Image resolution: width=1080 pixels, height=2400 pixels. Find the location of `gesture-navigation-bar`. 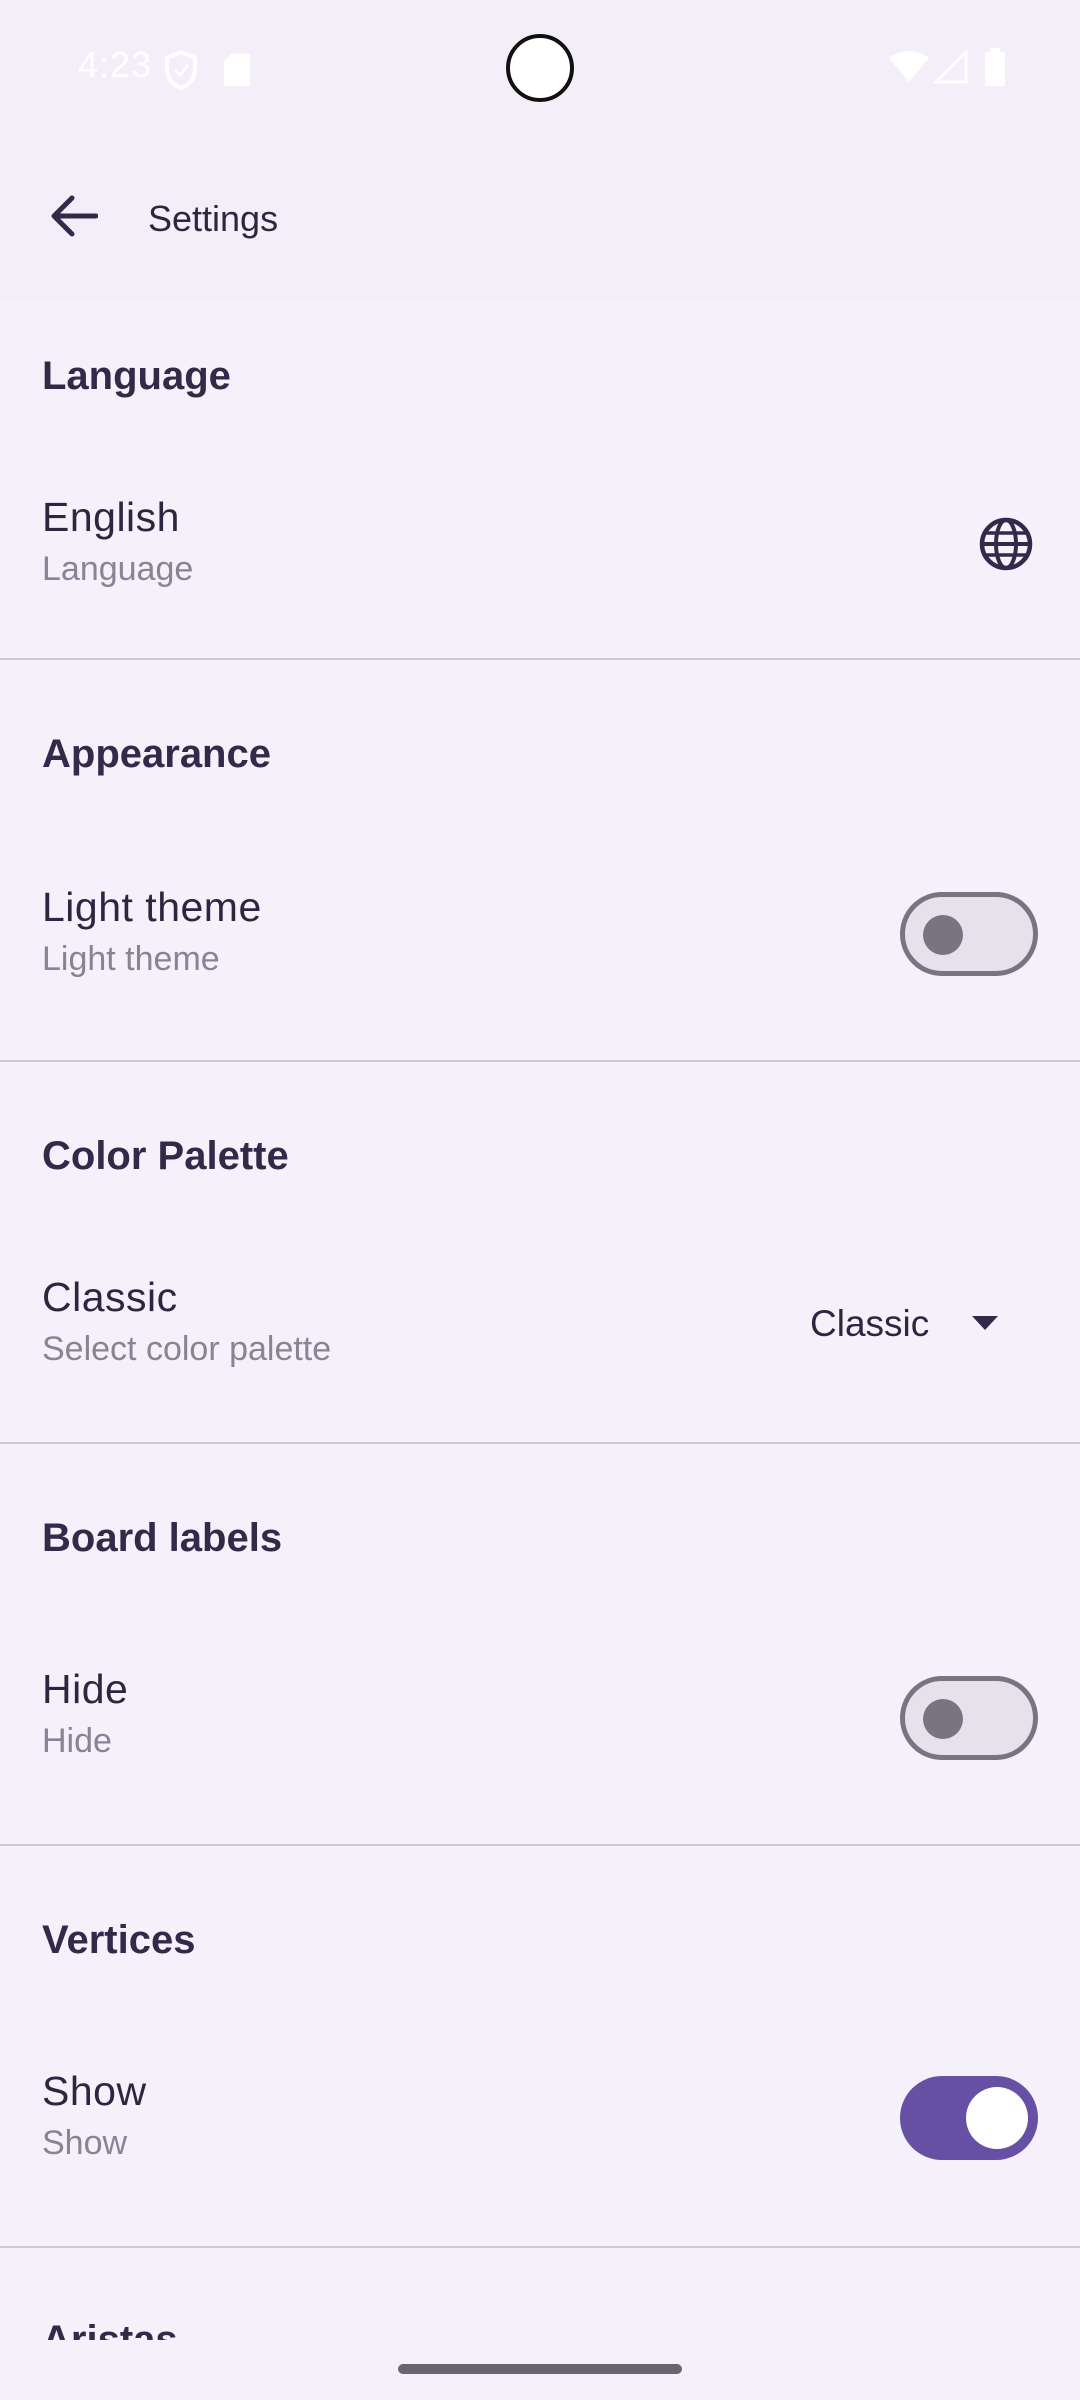

gesture-navigation-bar is located at coordinates (540, 2369).